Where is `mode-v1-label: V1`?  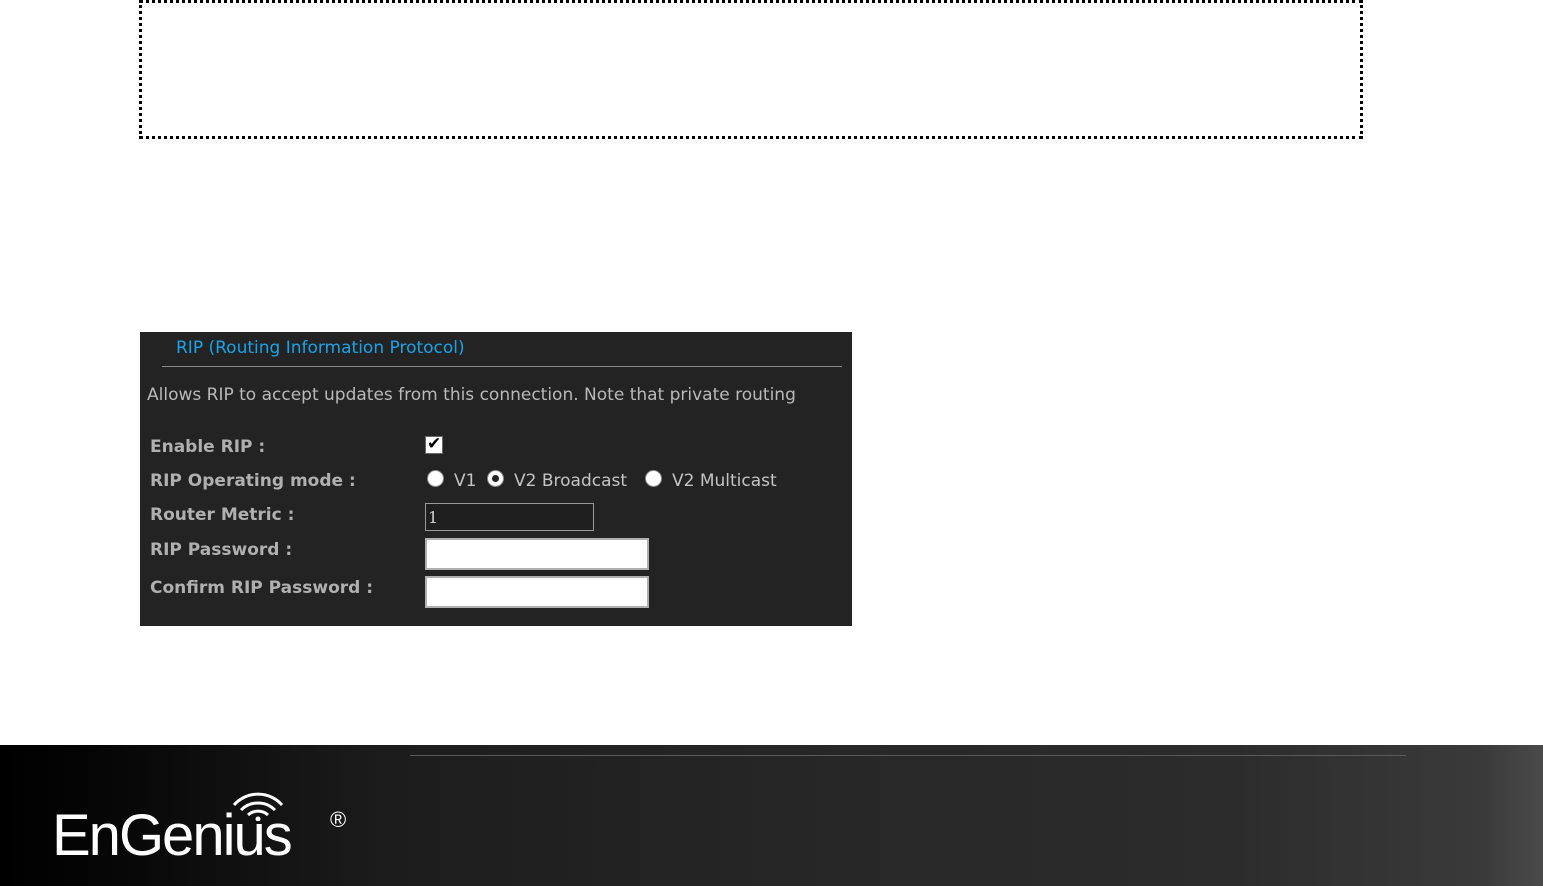 mode-v1-label: V1 is located at coordinates (465, 481).